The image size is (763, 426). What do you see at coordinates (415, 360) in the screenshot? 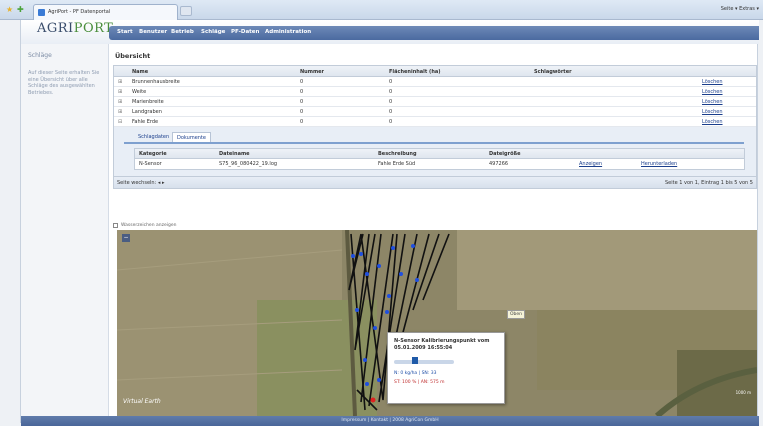
I see `popup-slider-handle` at bounding box center [415, 360].